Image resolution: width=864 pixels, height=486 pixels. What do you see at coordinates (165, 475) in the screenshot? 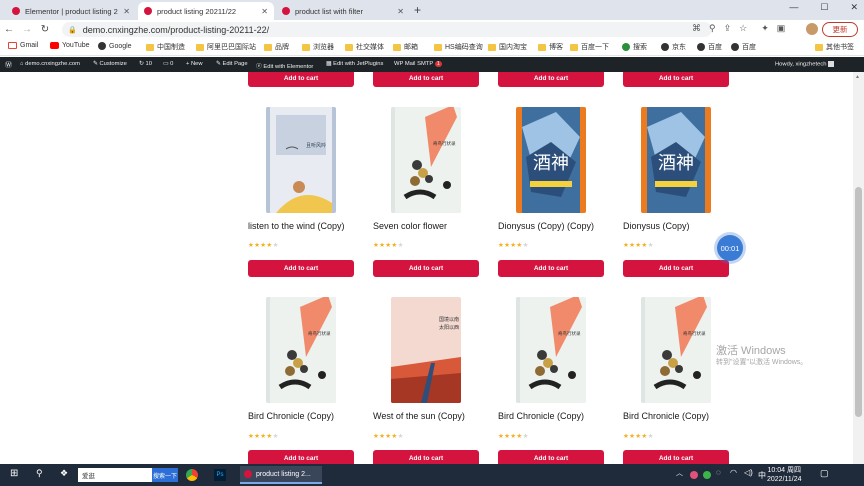
I see `taskbar-search-button: 搜索一下` at bounding box center [165, 475].